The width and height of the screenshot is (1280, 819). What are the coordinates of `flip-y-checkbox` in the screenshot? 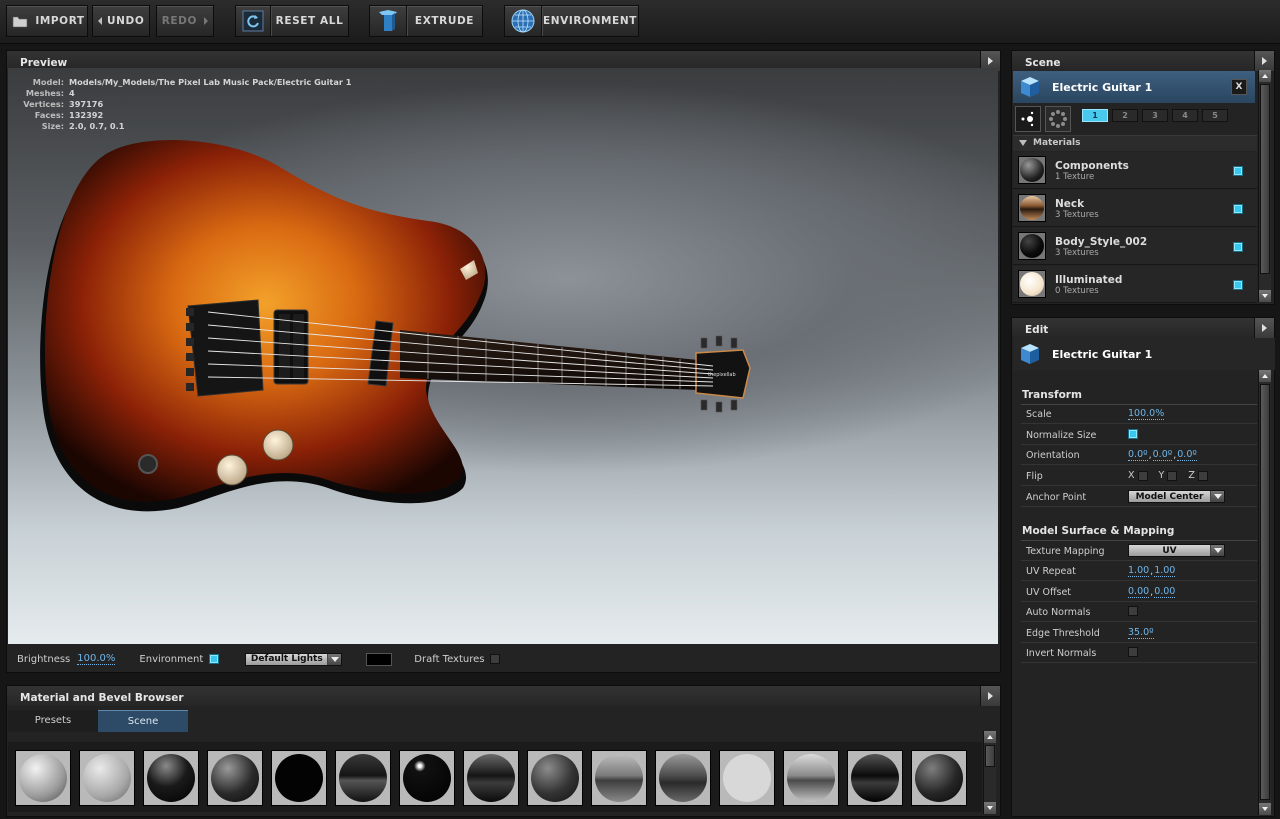 It's located at (1172, 475).